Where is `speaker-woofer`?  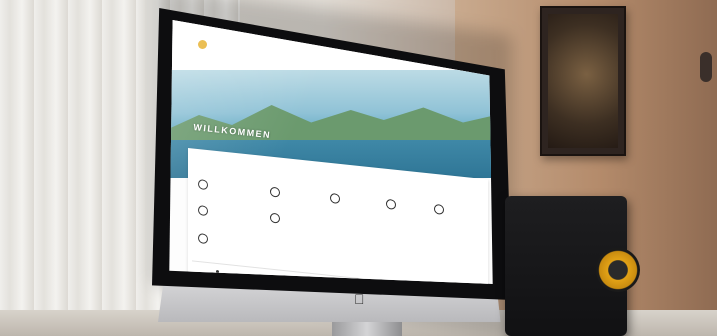
speaker-woofer is located at coordinates (618, 270).